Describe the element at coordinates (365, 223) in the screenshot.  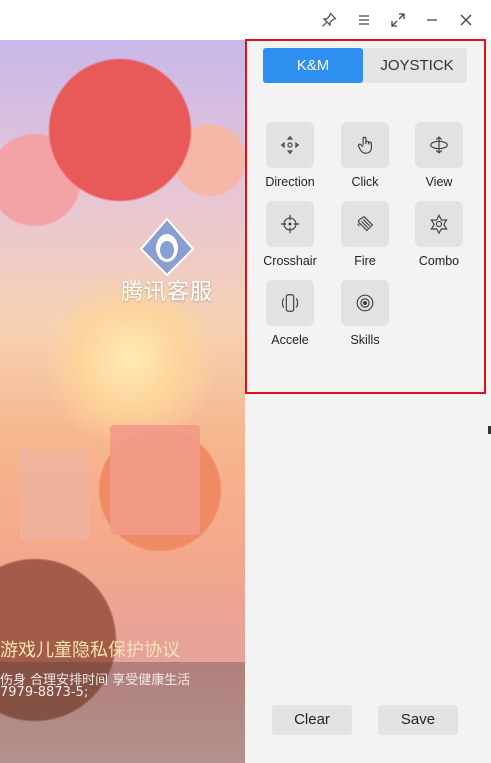
I see `fire-icon` at that location.